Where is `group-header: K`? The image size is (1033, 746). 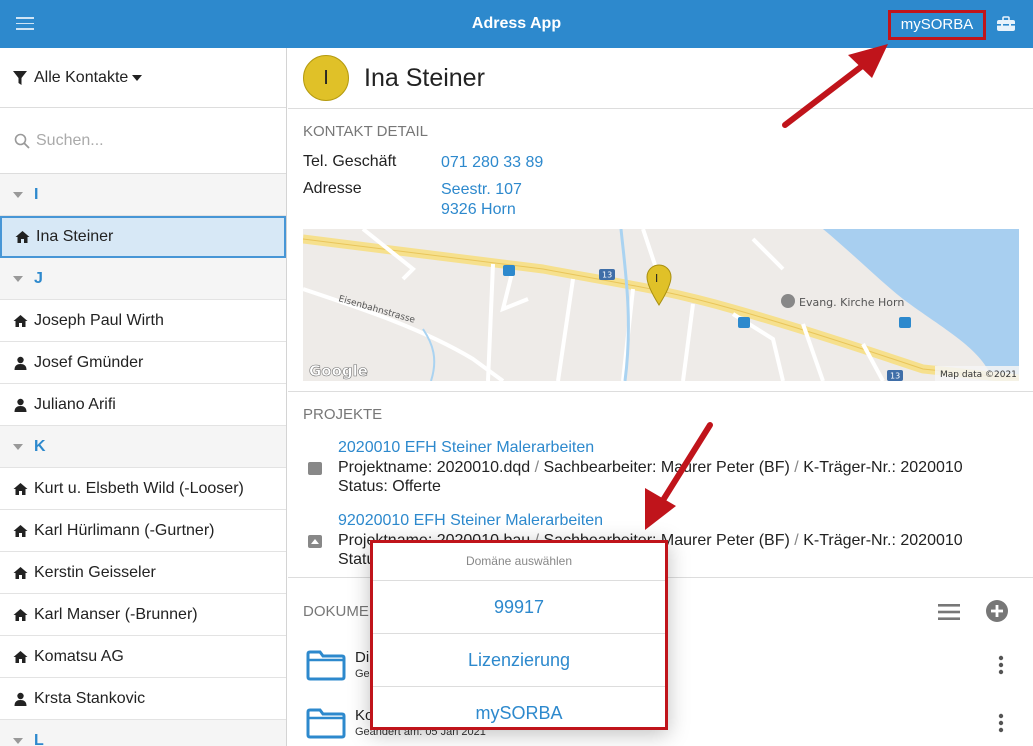 group-header: K is located at coordinates (143, 447).